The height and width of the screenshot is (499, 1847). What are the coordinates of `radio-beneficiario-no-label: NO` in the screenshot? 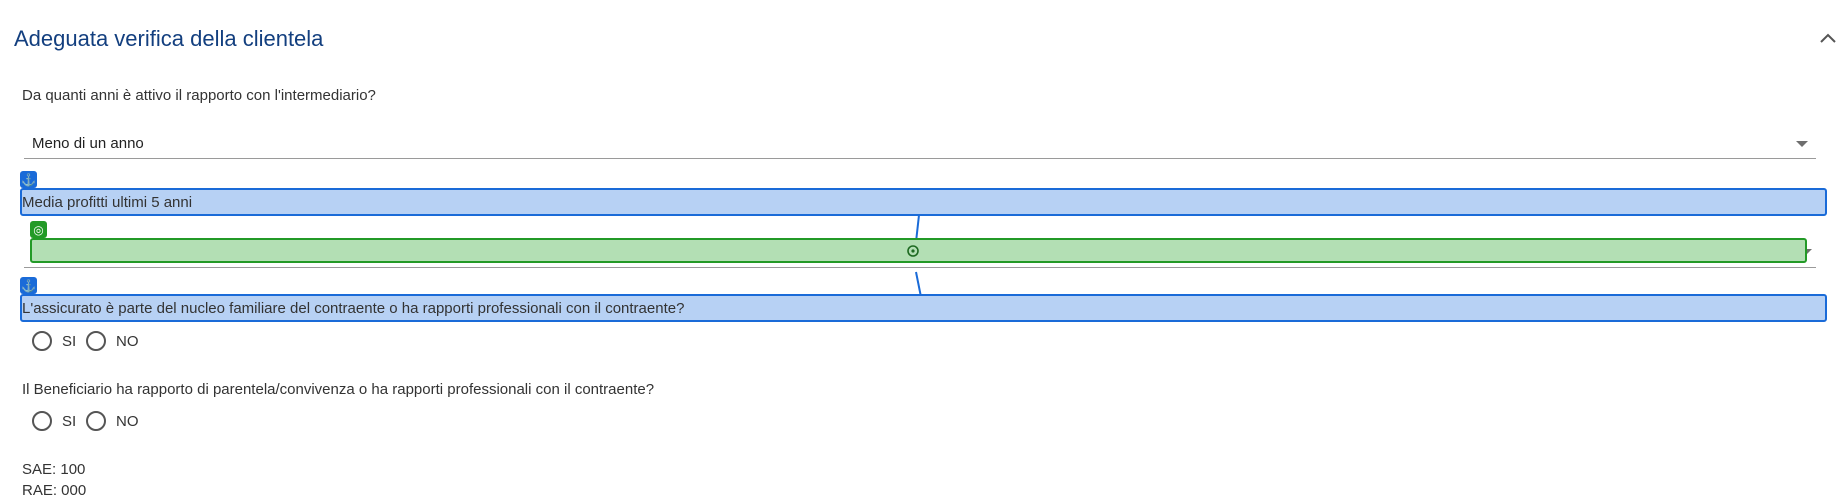 It's located at (127, 421).